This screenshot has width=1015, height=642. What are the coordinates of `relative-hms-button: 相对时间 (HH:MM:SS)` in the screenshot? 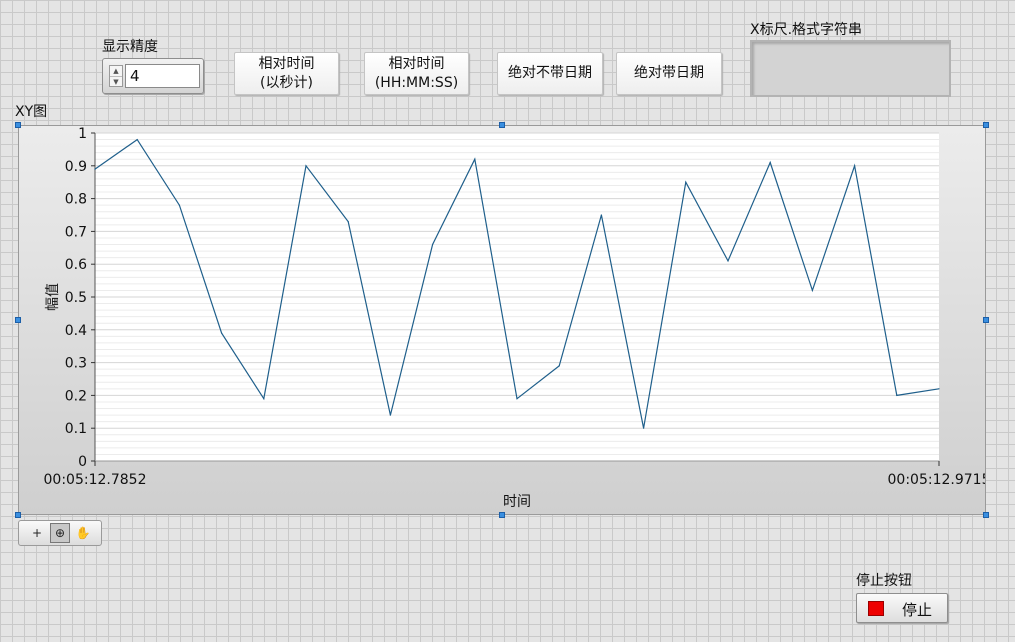 It's located at (416, 73).